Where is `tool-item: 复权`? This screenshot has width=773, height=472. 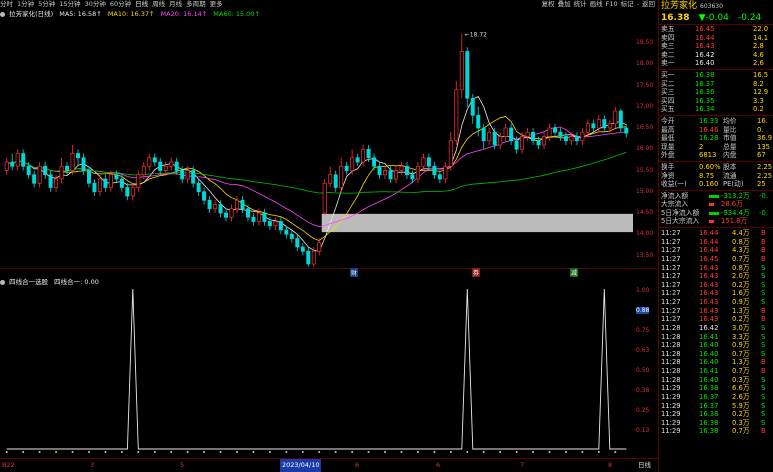 tool-item: 复权 is located at coordinates (548, 4).